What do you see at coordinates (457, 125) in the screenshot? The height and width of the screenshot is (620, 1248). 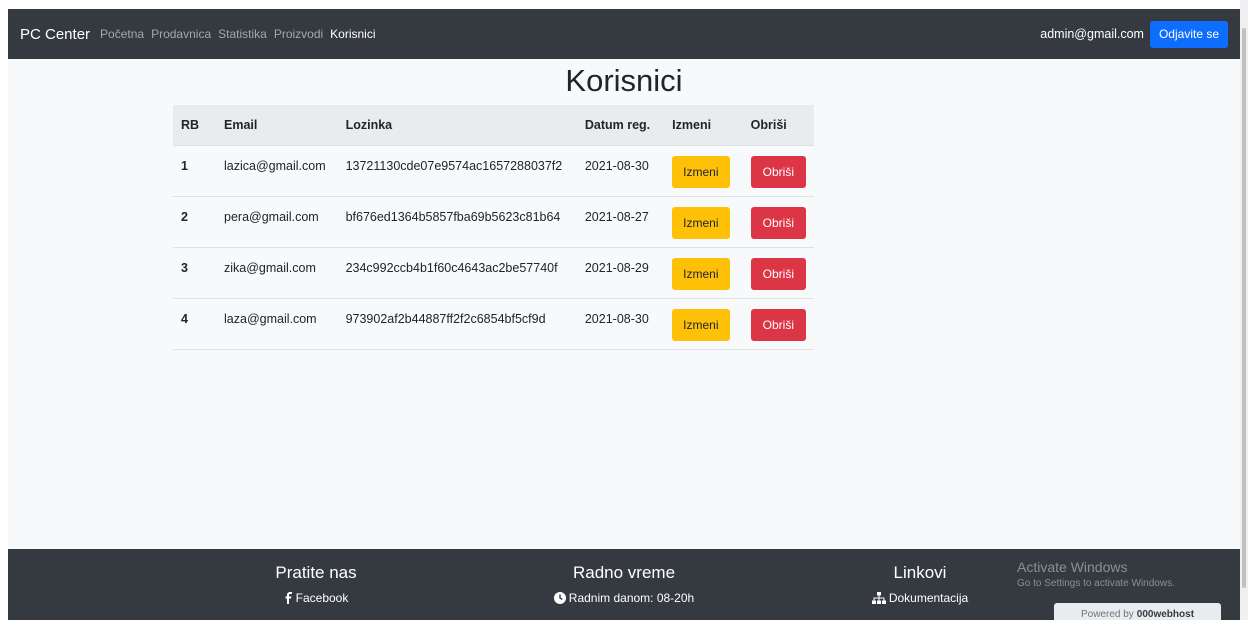 I see `column-header-password: Lozinka` at bounding box center [457, 125].